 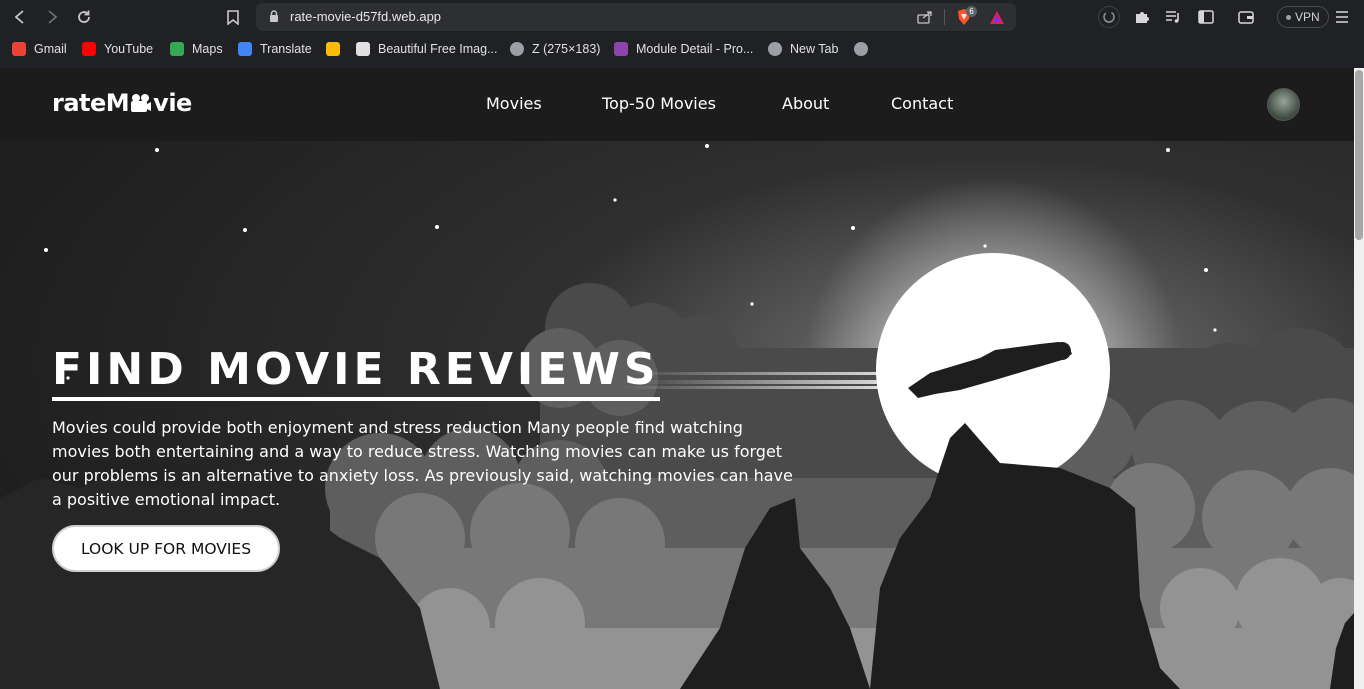 I want to click on bookmark-item: Maps, so click(x=196, y=49).